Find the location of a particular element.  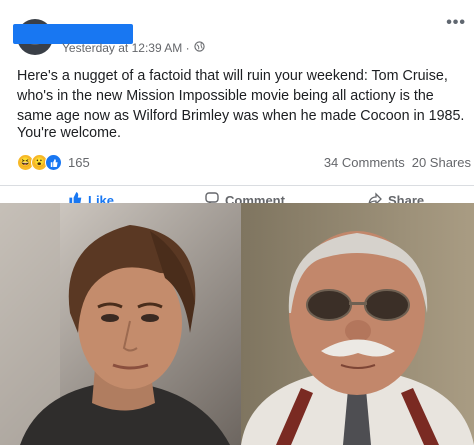

post-meta: Yesterday at 12:39 AM · is located at coordinates (133, 48).